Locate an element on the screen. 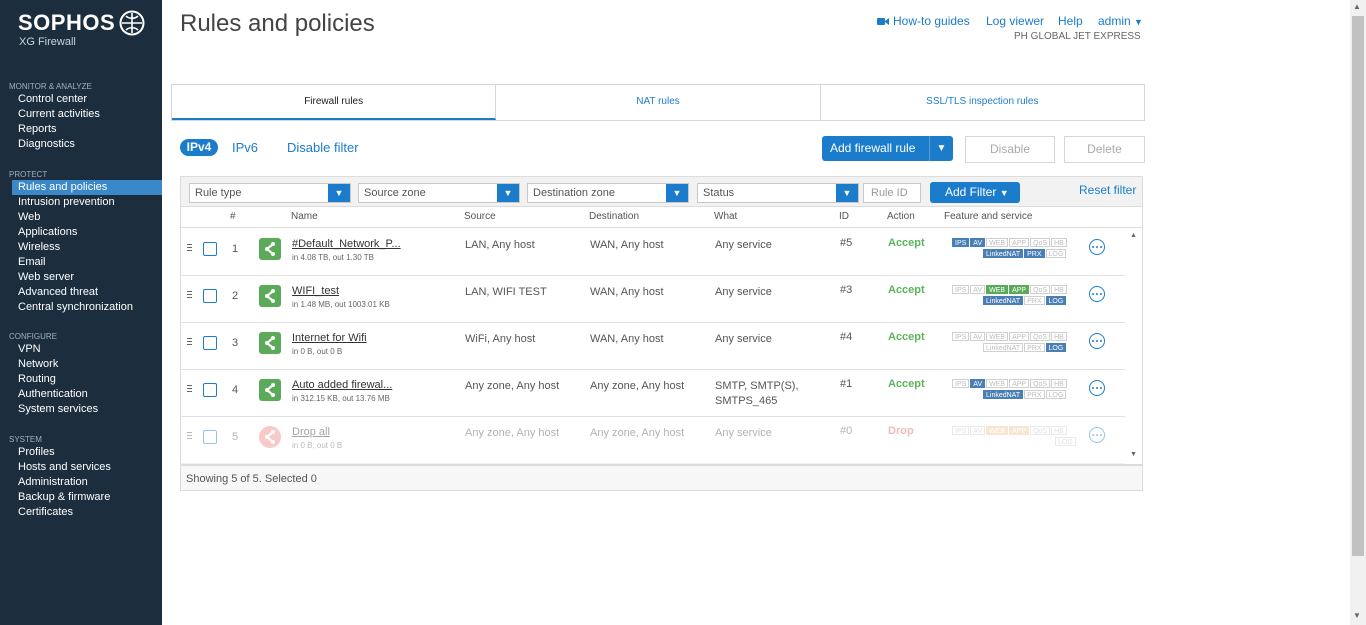 This screenshot has width=1366, height=625. sidebar-item-network: Network is located at coordinates (81, 364).